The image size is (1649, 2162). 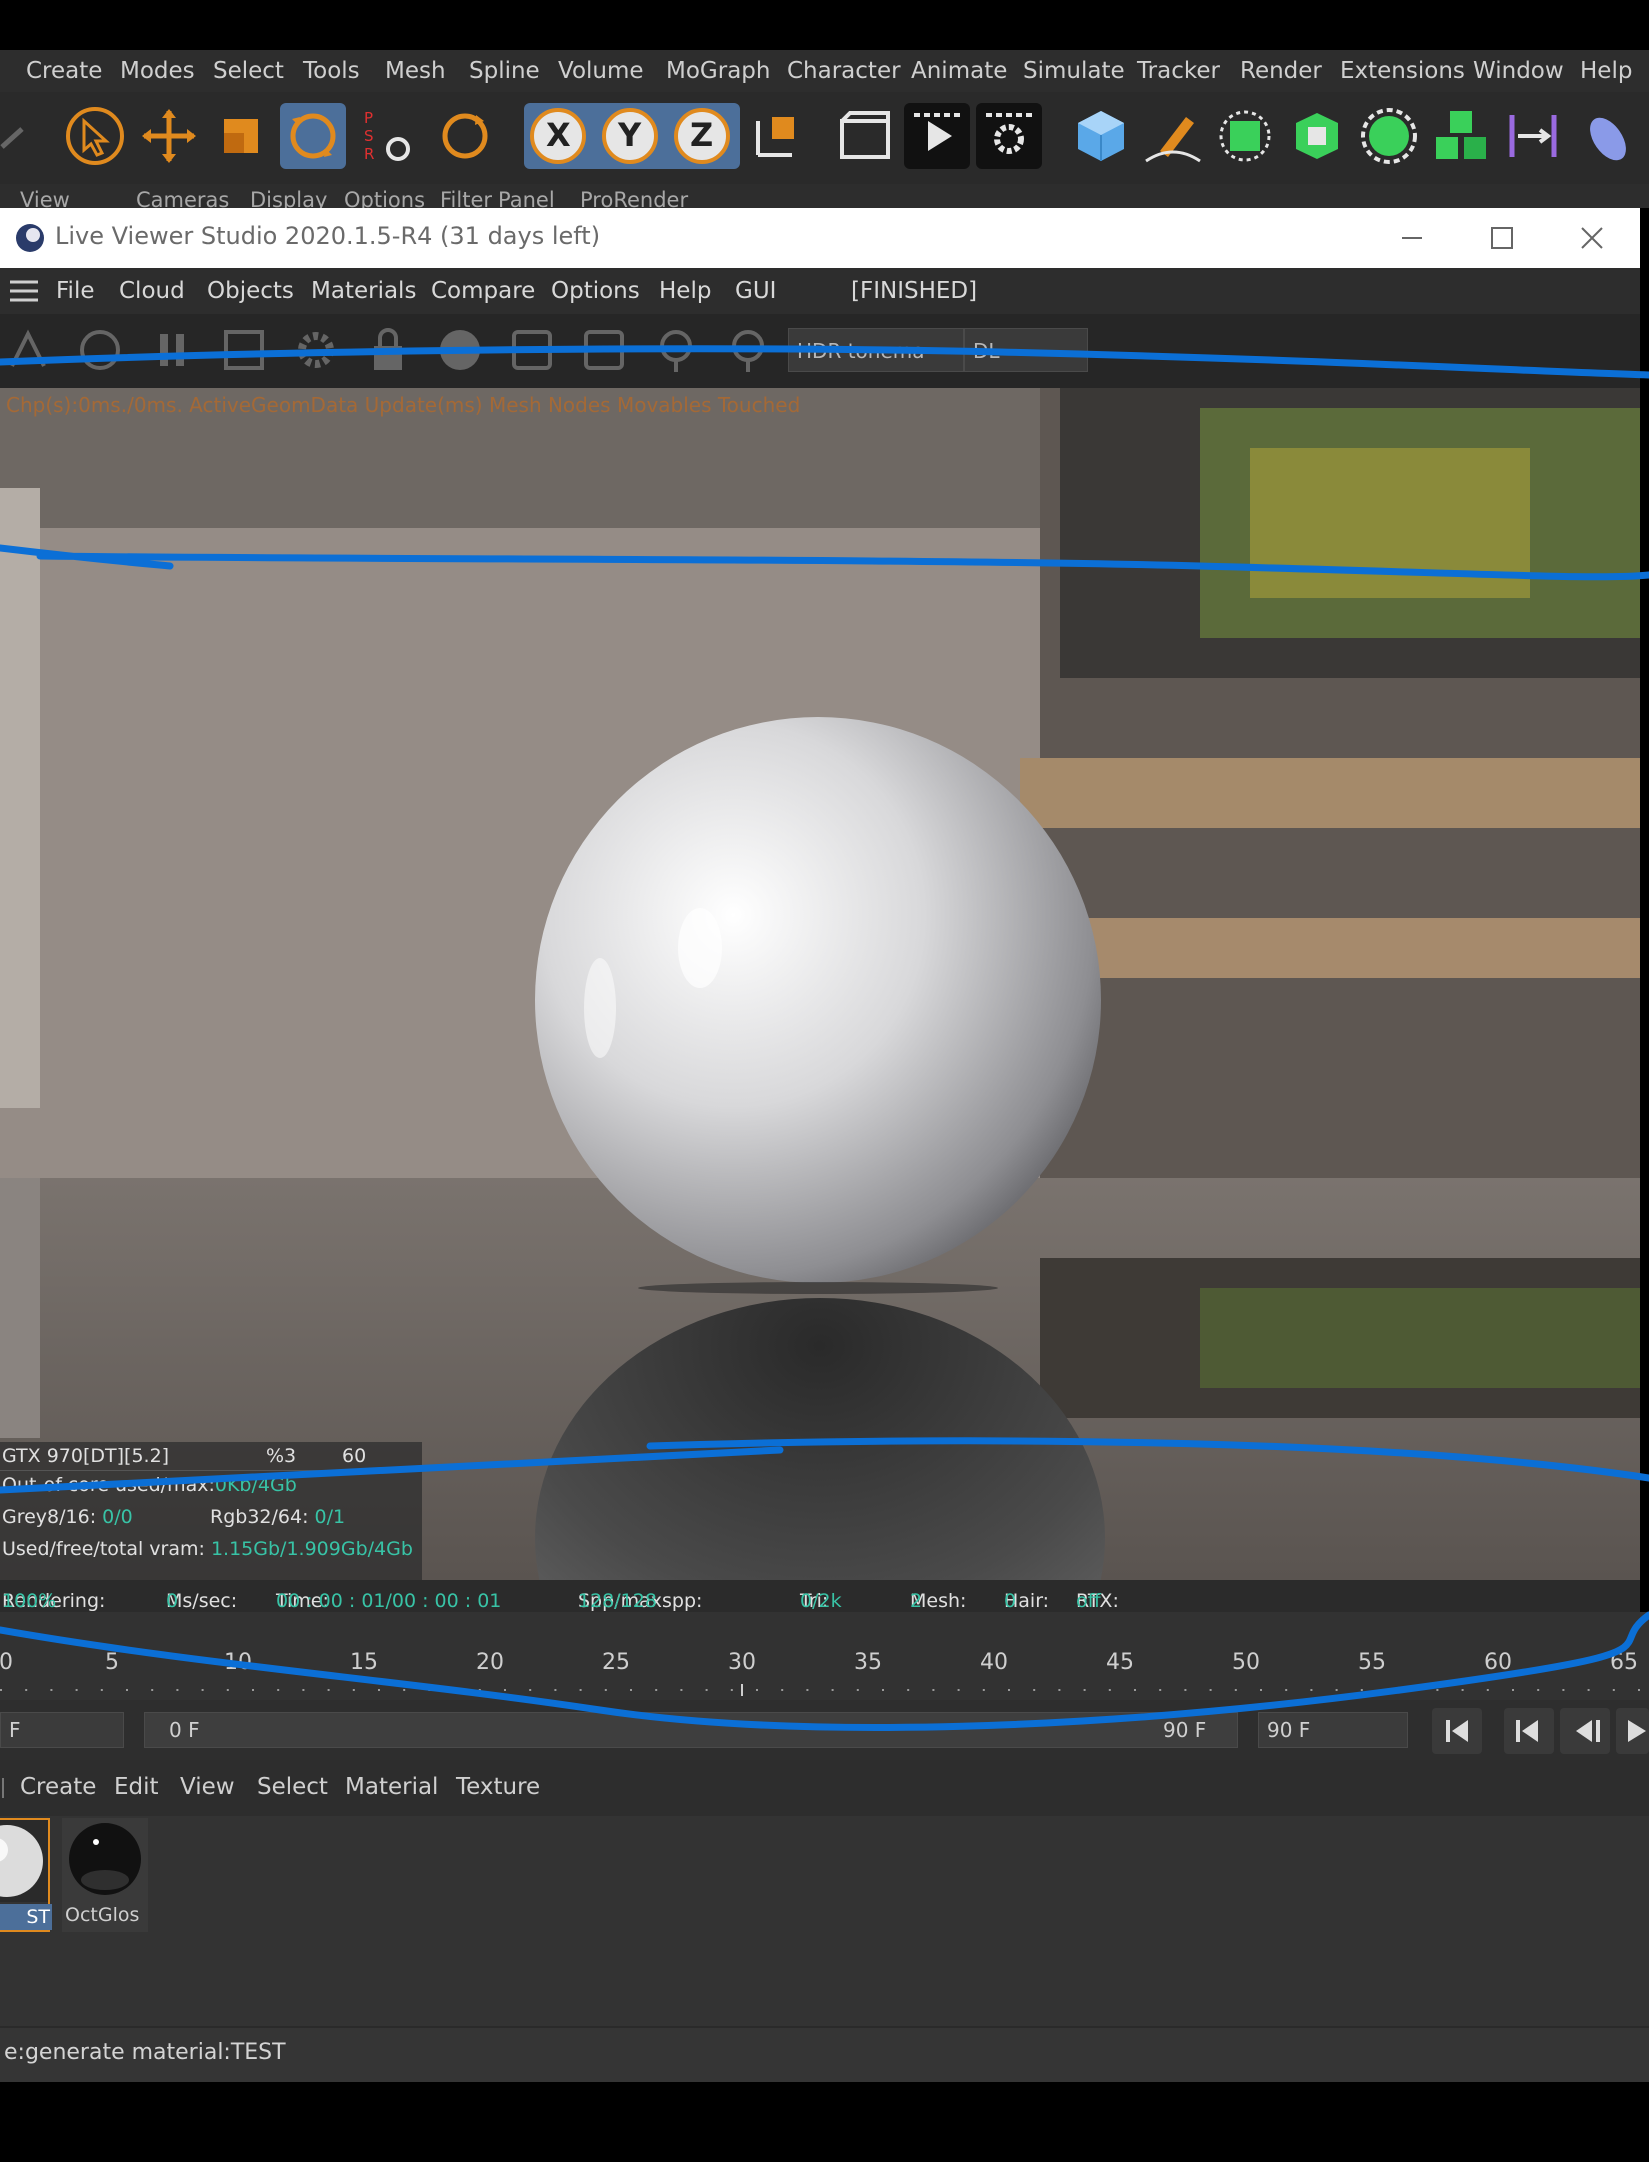 What do you see at coordinates (821, 1601) in the screenshot?
I see `tri-value: 0/2k` at bounding box center [821, 1601].